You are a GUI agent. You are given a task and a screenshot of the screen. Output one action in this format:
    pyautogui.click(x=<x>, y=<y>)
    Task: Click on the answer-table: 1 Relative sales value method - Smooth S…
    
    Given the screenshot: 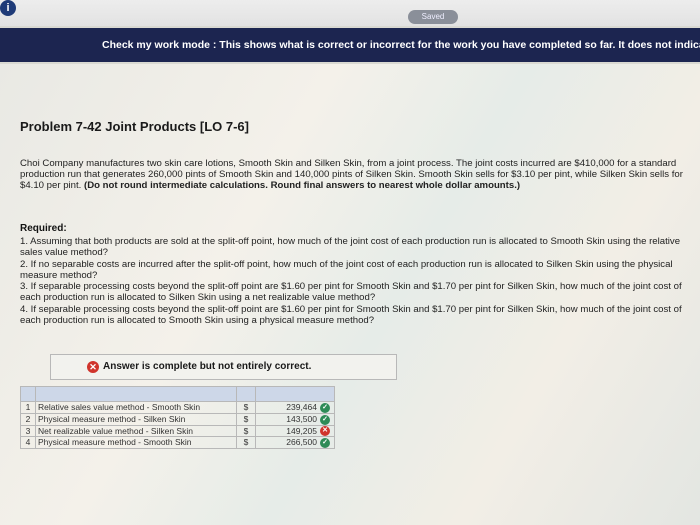 What is the action you would take?
    pyautogui.click(x=177, y=417)
    